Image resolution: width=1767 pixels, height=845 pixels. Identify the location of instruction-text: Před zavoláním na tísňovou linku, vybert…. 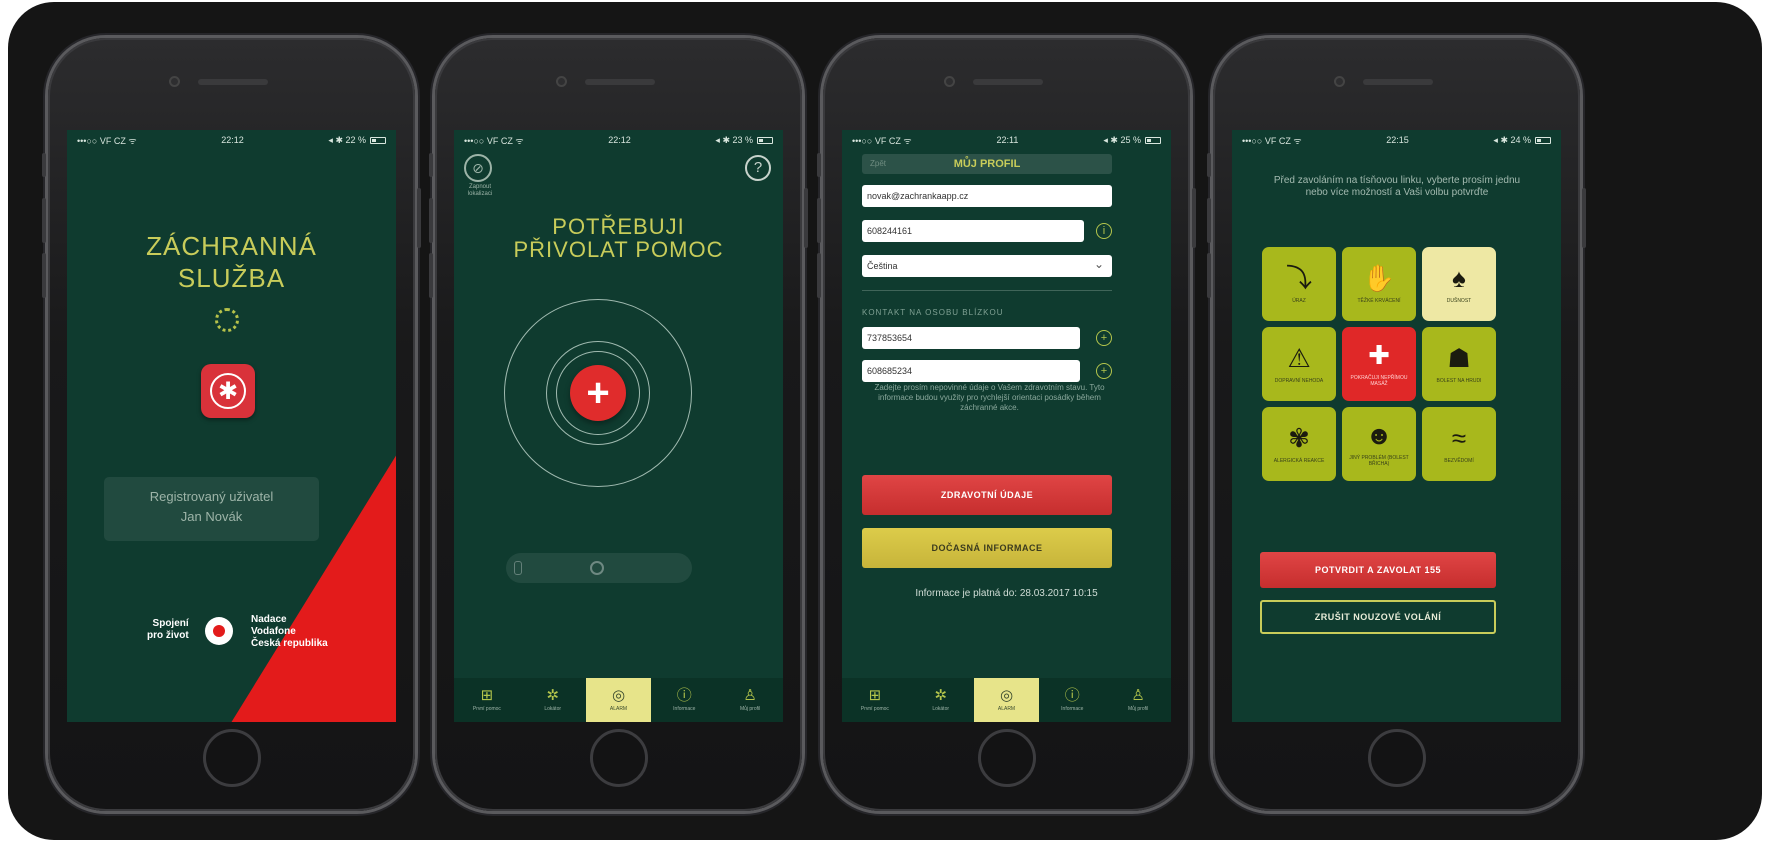
(1397, 186).